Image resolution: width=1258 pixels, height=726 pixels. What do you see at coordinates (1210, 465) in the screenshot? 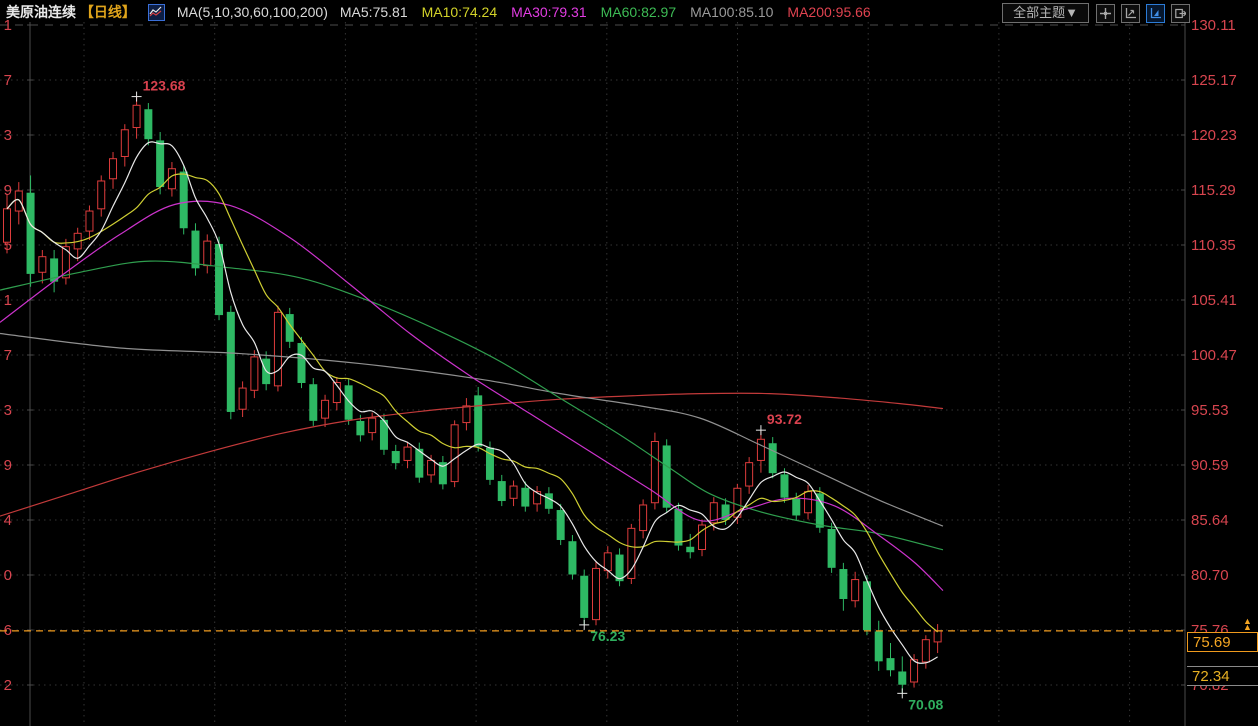
I see `y-axis-label: 90.59` at bounding box center [1210, 465].